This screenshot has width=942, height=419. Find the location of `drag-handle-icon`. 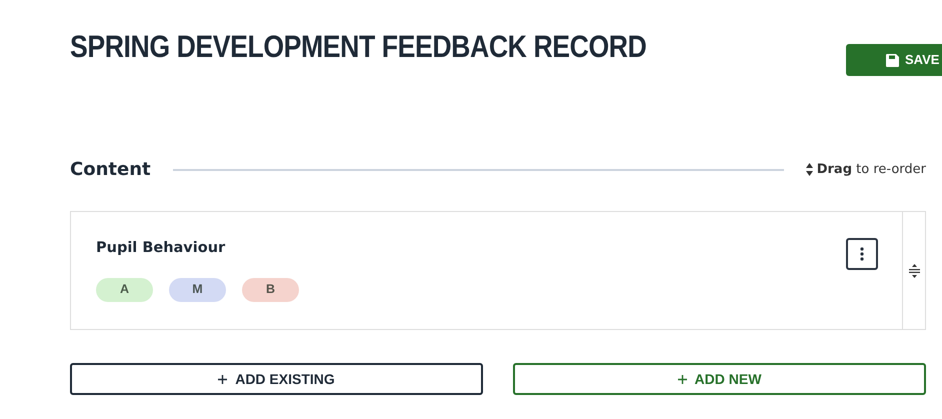

drag-handle-icon is located at coordinates (914, 271).